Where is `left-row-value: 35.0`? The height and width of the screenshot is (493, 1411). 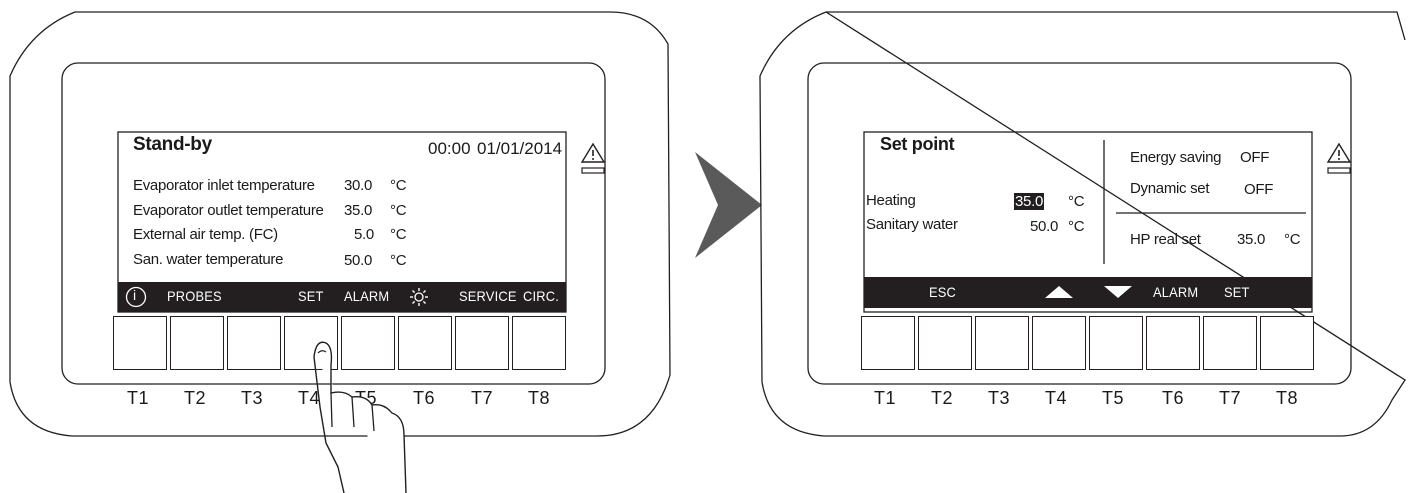
left-row-value: 35.0 is located at coordinates (358, 210).